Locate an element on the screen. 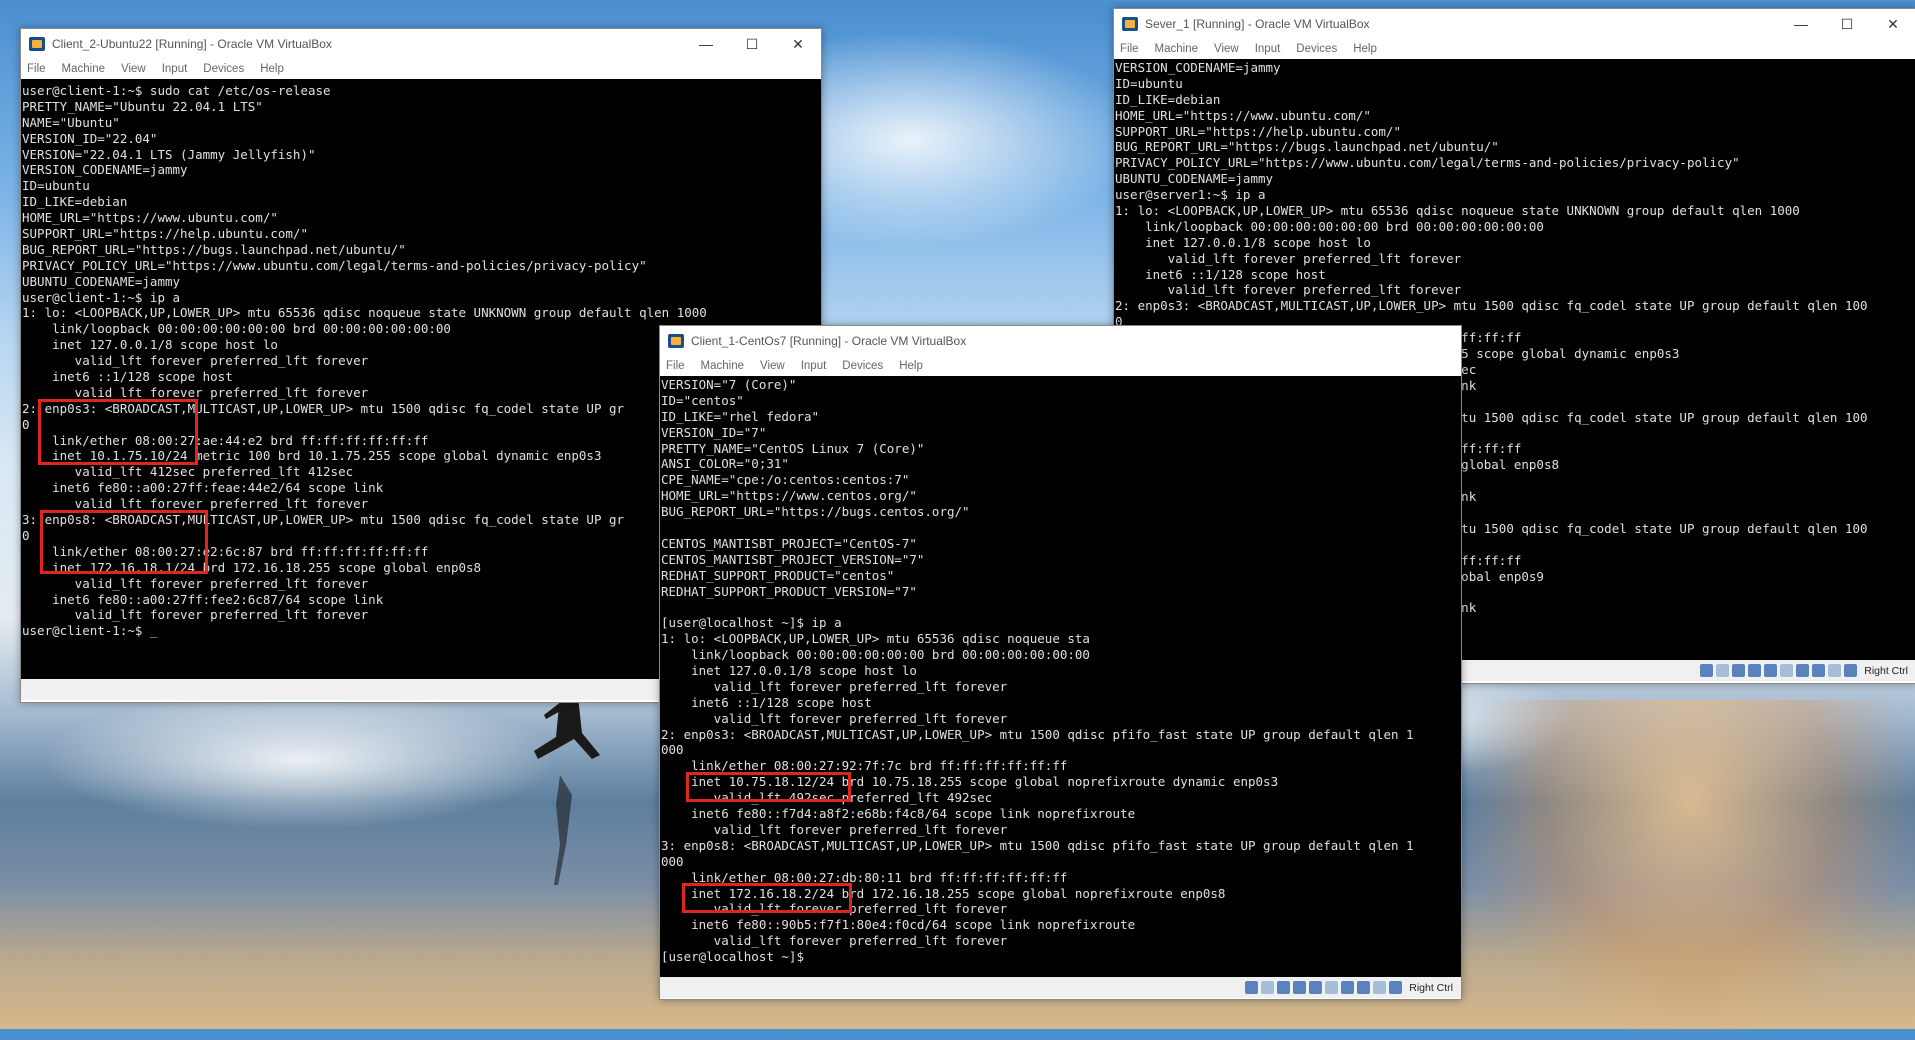  terminal-line: PRETTY_NAME="CentOS Linux 7 (Core)" is located at coordinates (793, 448).